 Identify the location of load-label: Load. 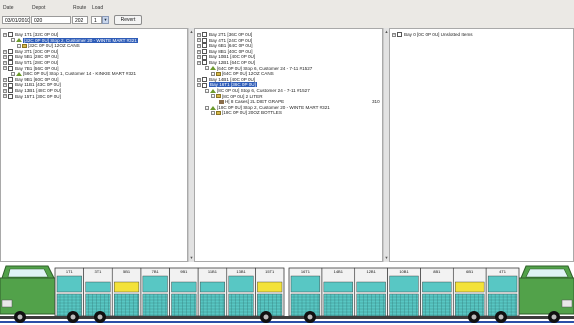
(98, 8).